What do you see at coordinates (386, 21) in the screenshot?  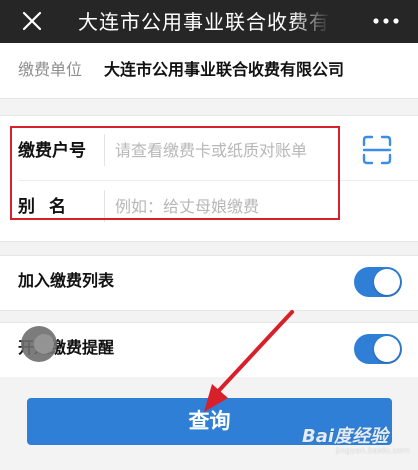 I see `more-icon` at bounding box center [386, 21].